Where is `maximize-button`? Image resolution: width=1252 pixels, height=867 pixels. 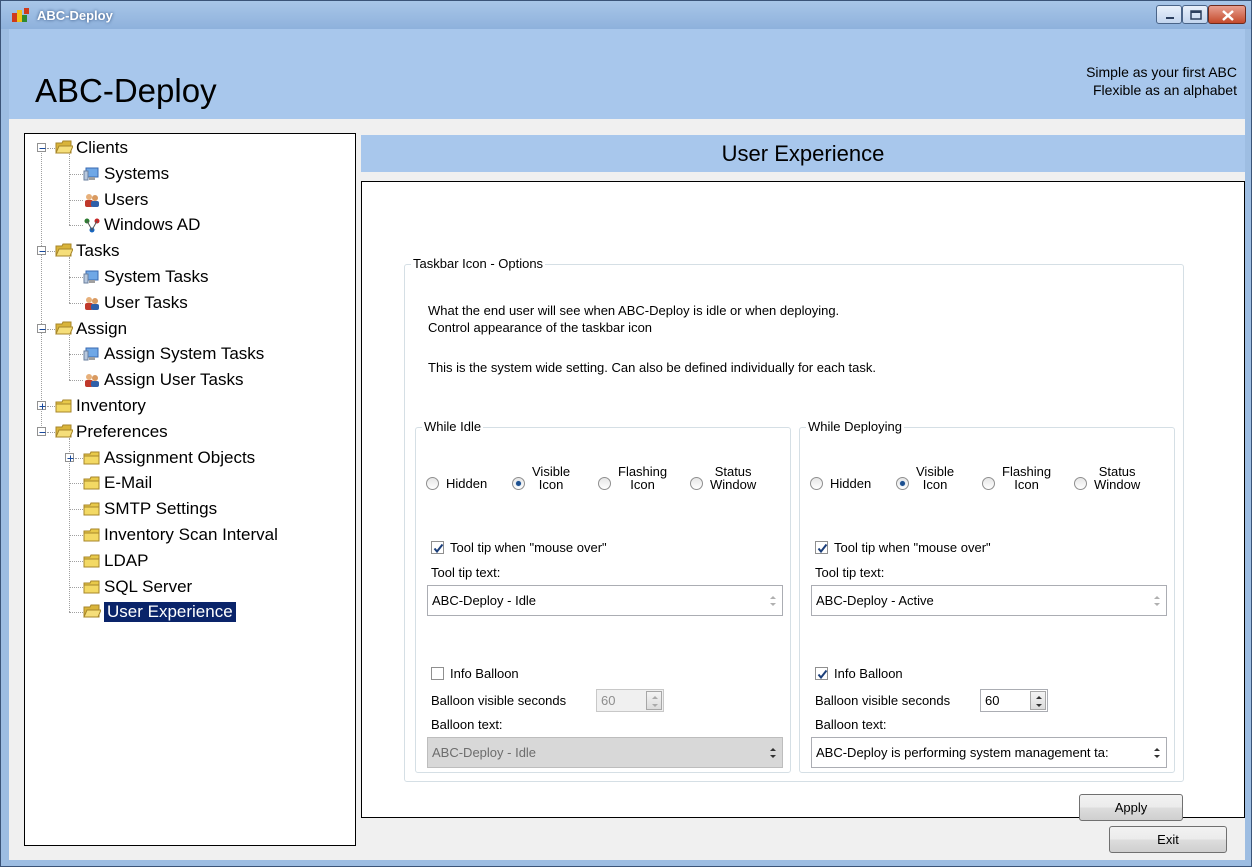
maximize-button is located at coordinates (1195, 14).